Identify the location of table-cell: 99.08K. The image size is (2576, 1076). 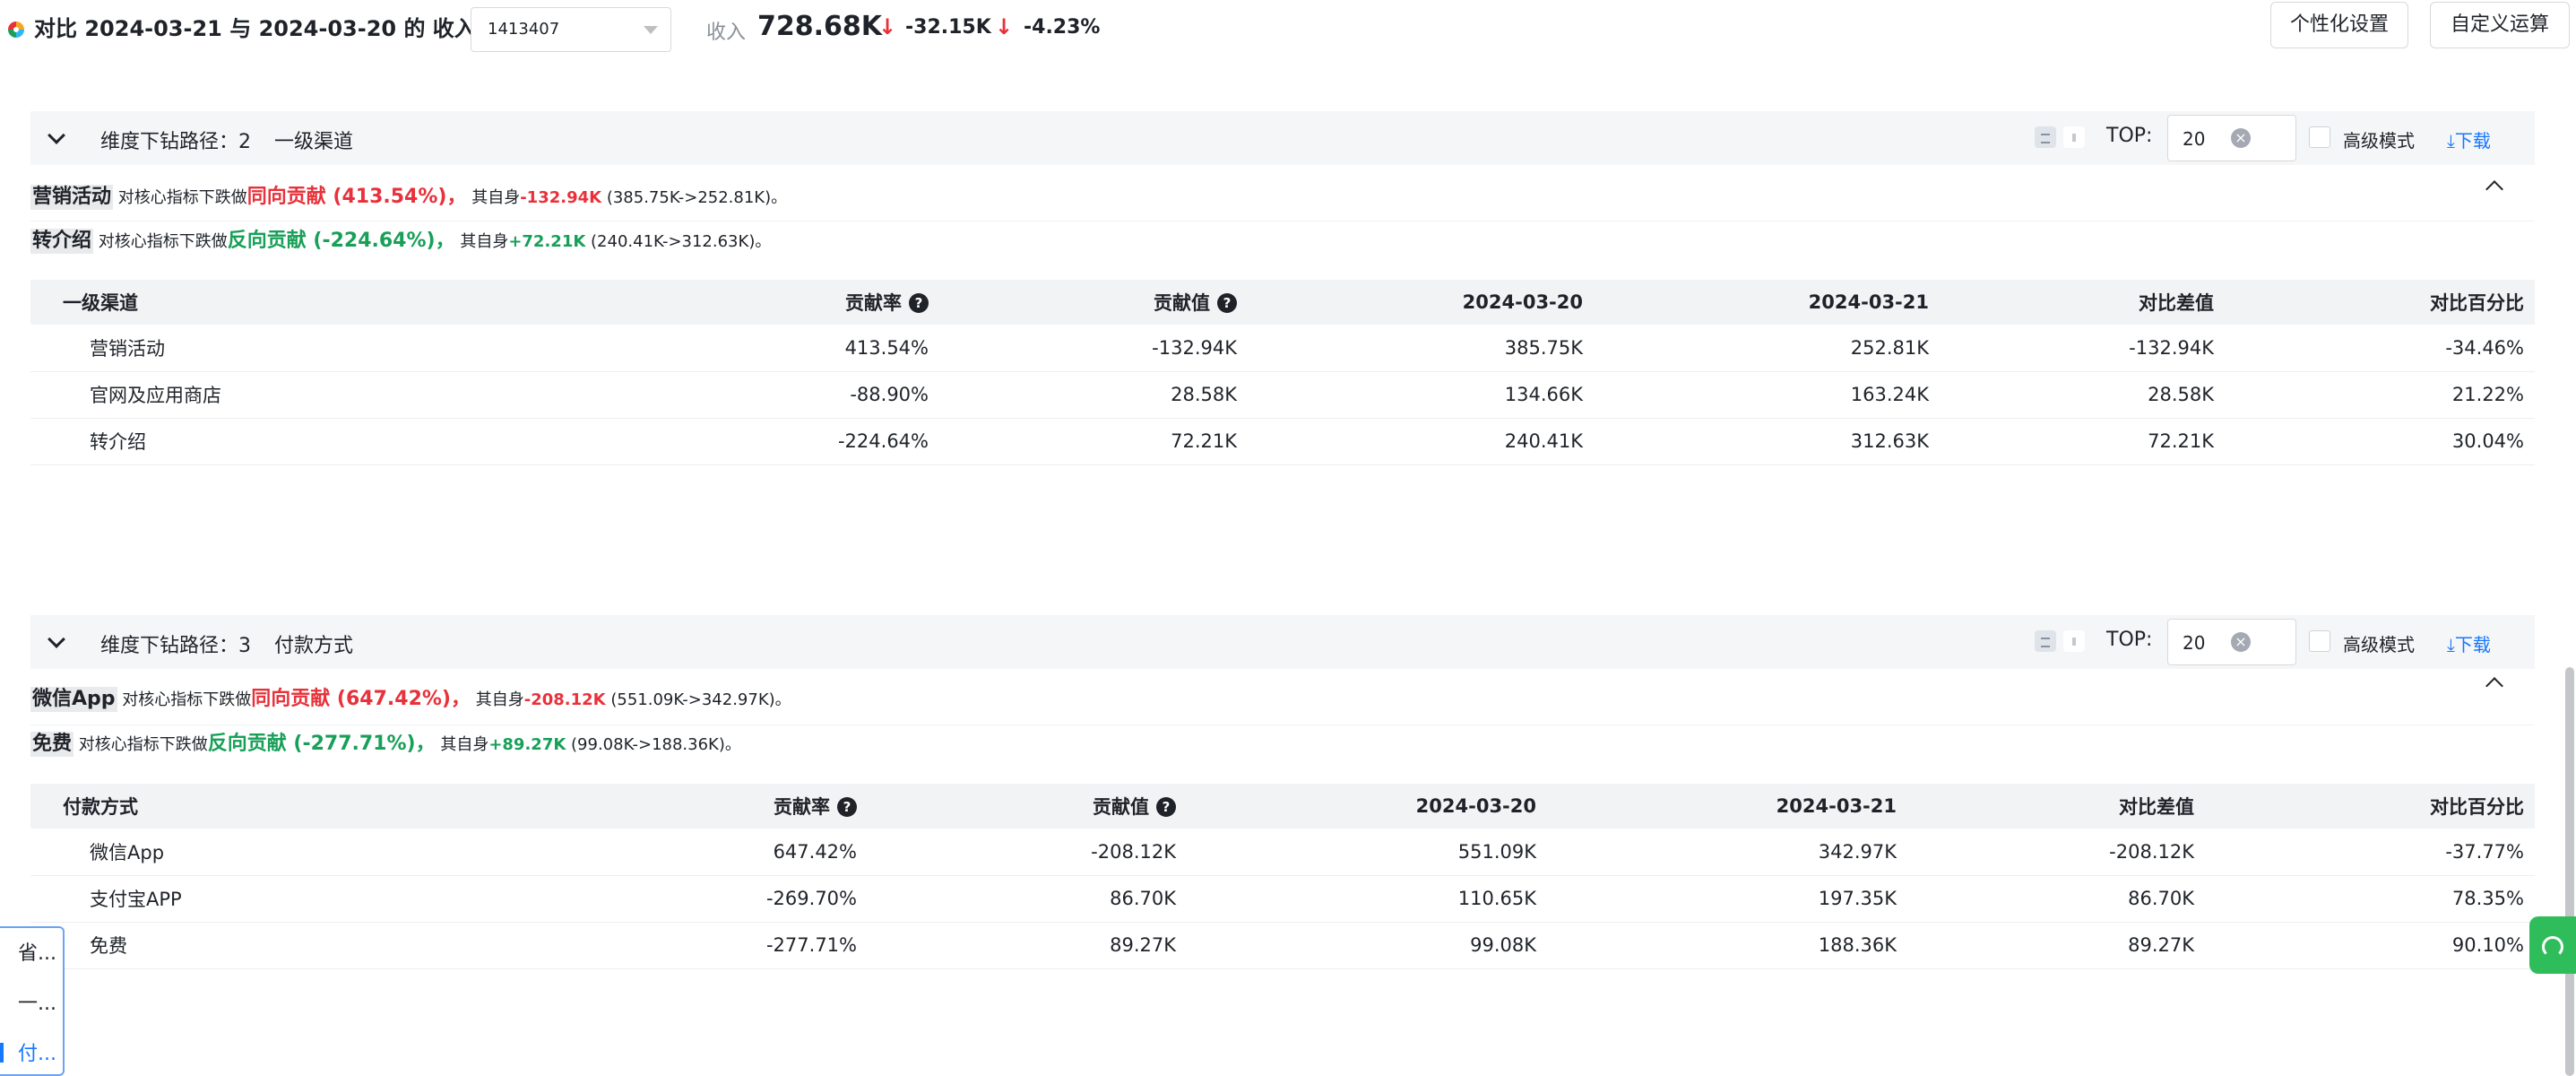
(1367, 946).